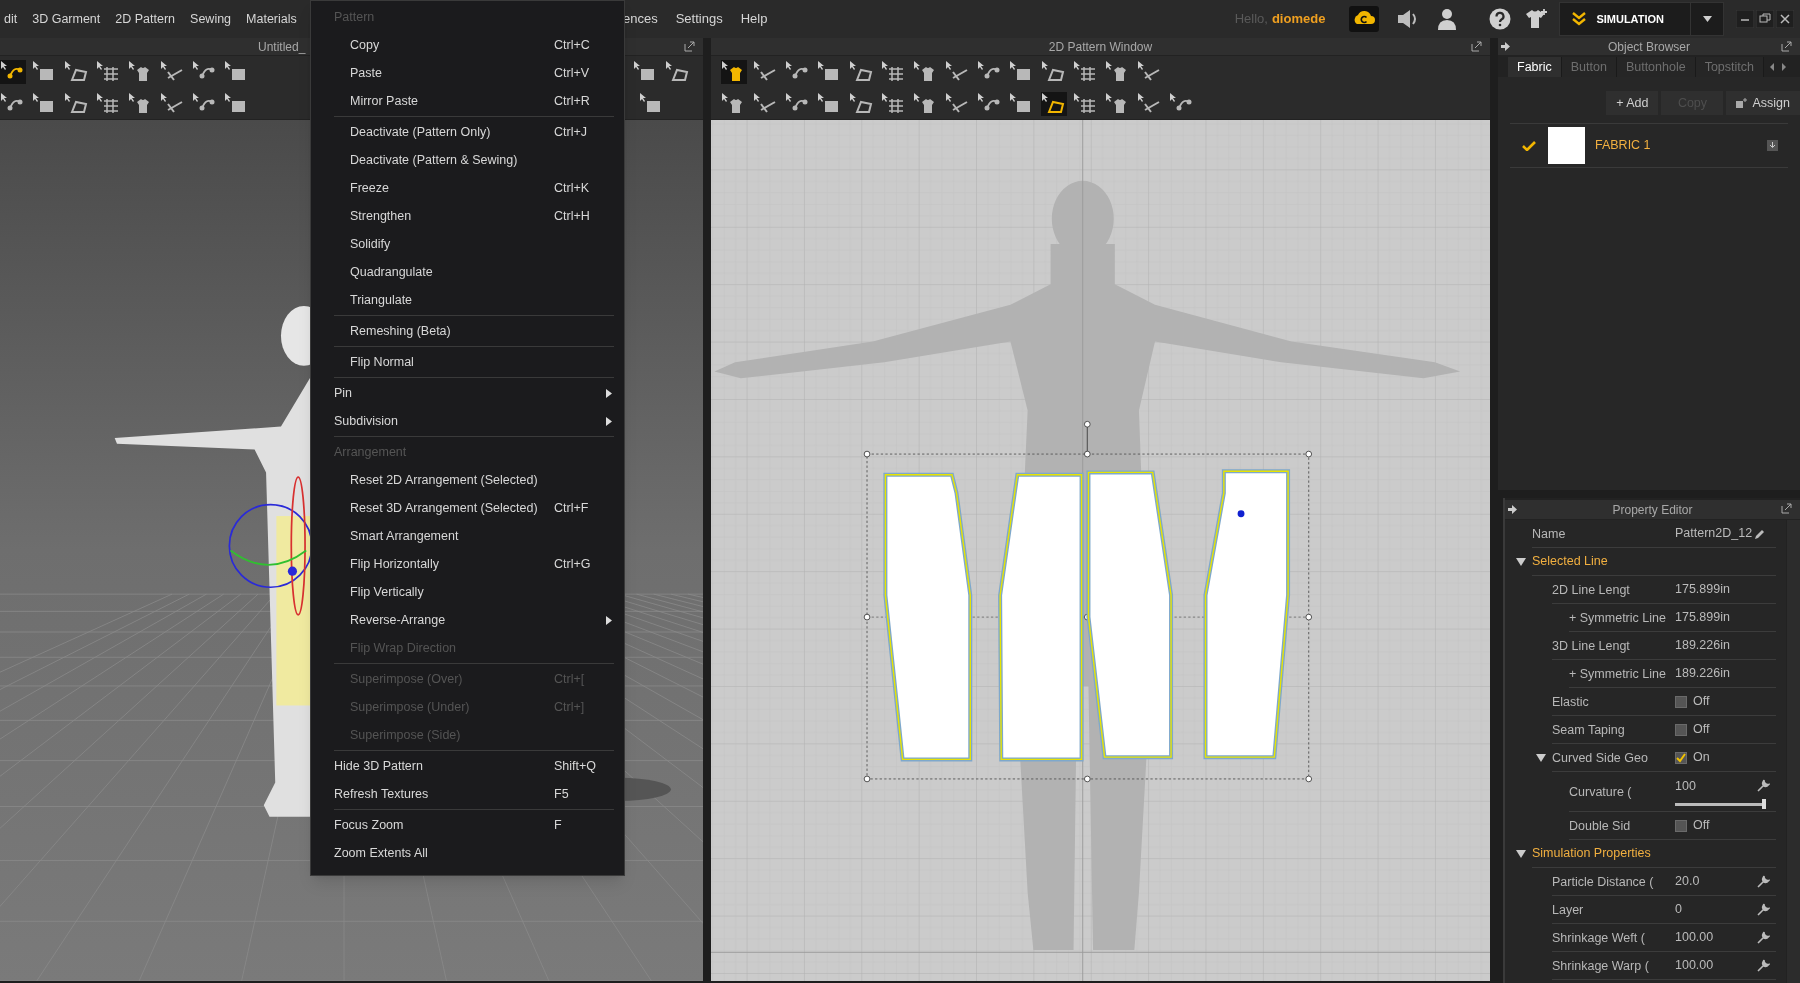 The height and width of the screenshot is (983, 1800). Describe the element at coordinates (467, 620) in the screenshot. I see `menu-item: Reverse-Arrange` at that location.